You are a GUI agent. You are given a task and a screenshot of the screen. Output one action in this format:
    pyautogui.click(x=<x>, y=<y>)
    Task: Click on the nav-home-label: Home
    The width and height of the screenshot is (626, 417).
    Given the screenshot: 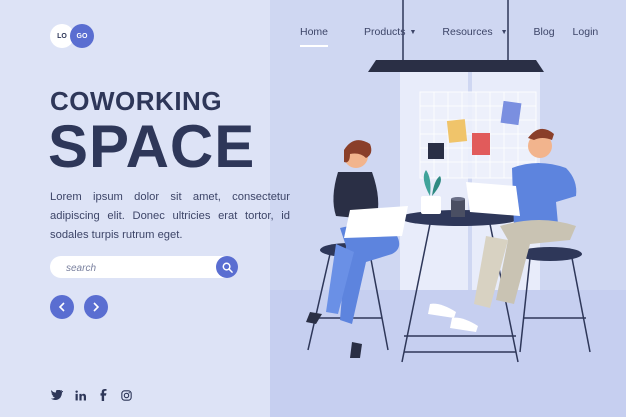 What is the action you would take?
    pyautogui.click(x=314, y=32)
    